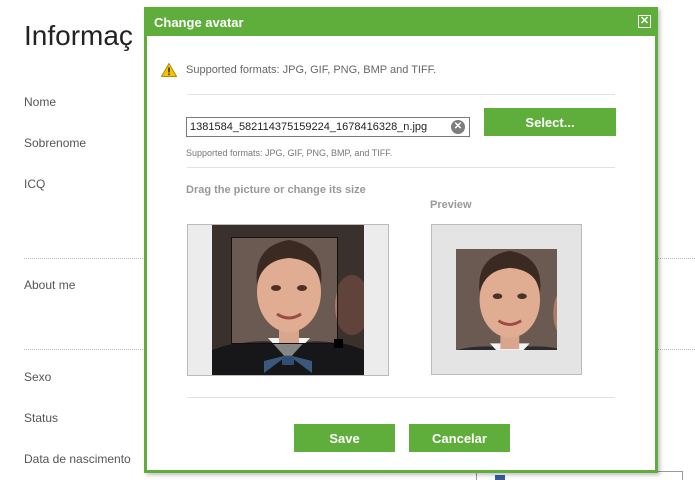 This screenshot has height=480, width=695. Describe the element at coordinates (459, 438) in the screenshot. I see `cancel-button: Cancelar` at that location.